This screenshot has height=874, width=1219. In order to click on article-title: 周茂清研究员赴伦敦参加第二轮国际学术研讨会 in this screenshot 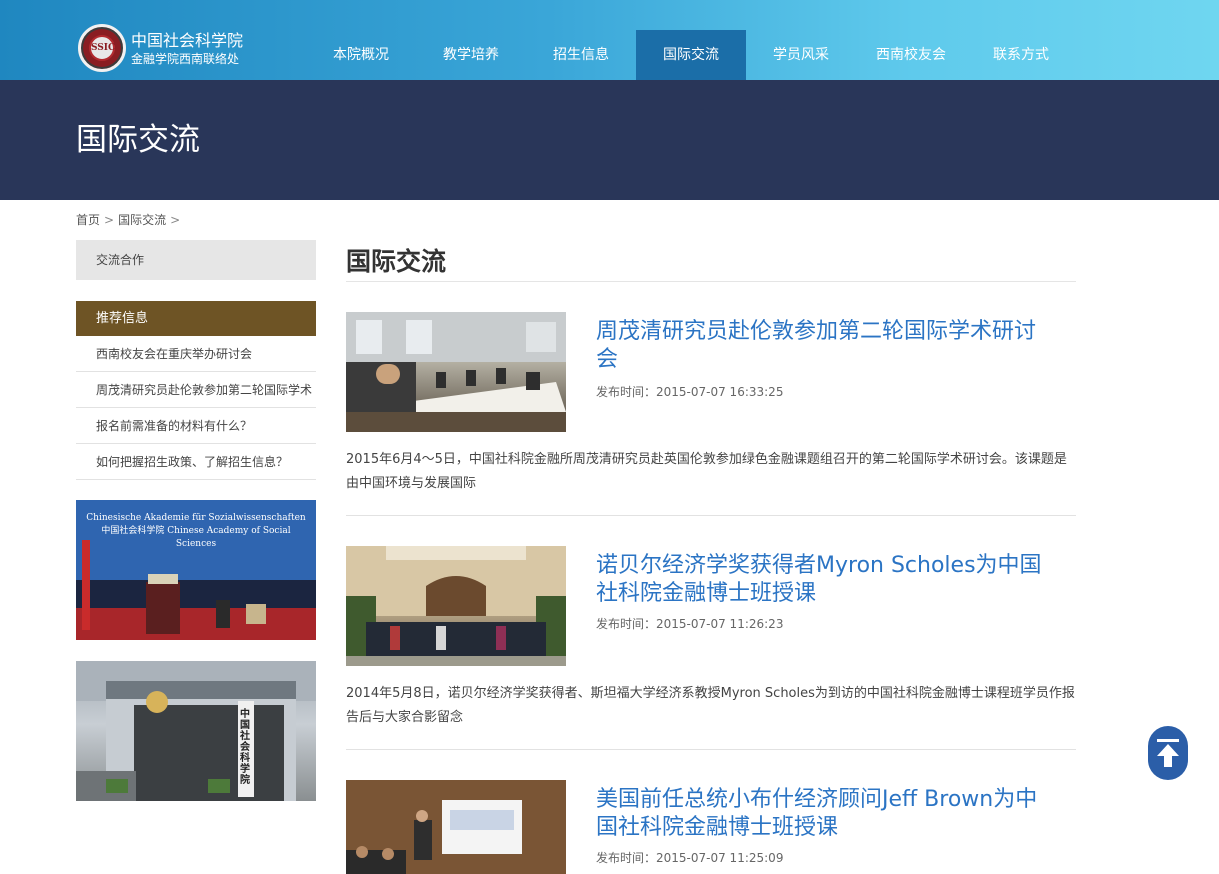, I will do `click(821, 346)`.